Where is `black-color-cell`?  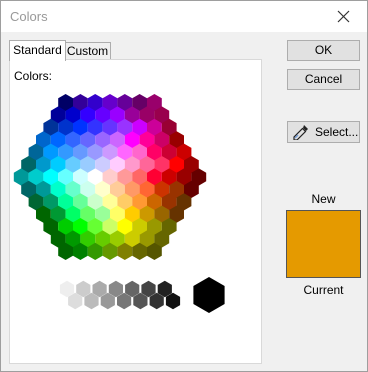
black-color-cell is located at coordinates (209, 295).